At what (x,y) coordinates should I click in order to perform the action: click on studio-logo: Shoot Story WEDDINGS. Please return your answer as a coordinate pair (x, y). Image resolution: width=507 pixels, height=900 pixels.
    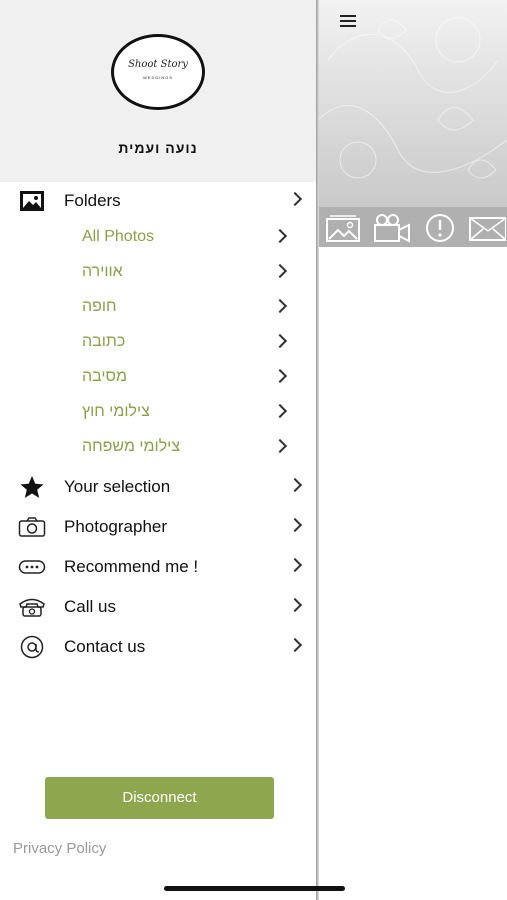
    Looking at the image, I should click on (158, 72).